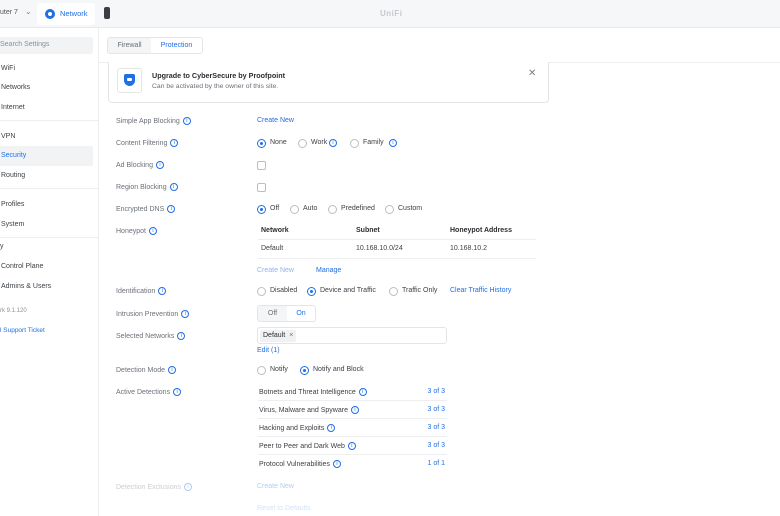 This screenshot has width=780, height=516. What do you see at coordinates (261, 370) in the screenshot?
I see `detection-notify-radio` at bounding box center [261, 370].